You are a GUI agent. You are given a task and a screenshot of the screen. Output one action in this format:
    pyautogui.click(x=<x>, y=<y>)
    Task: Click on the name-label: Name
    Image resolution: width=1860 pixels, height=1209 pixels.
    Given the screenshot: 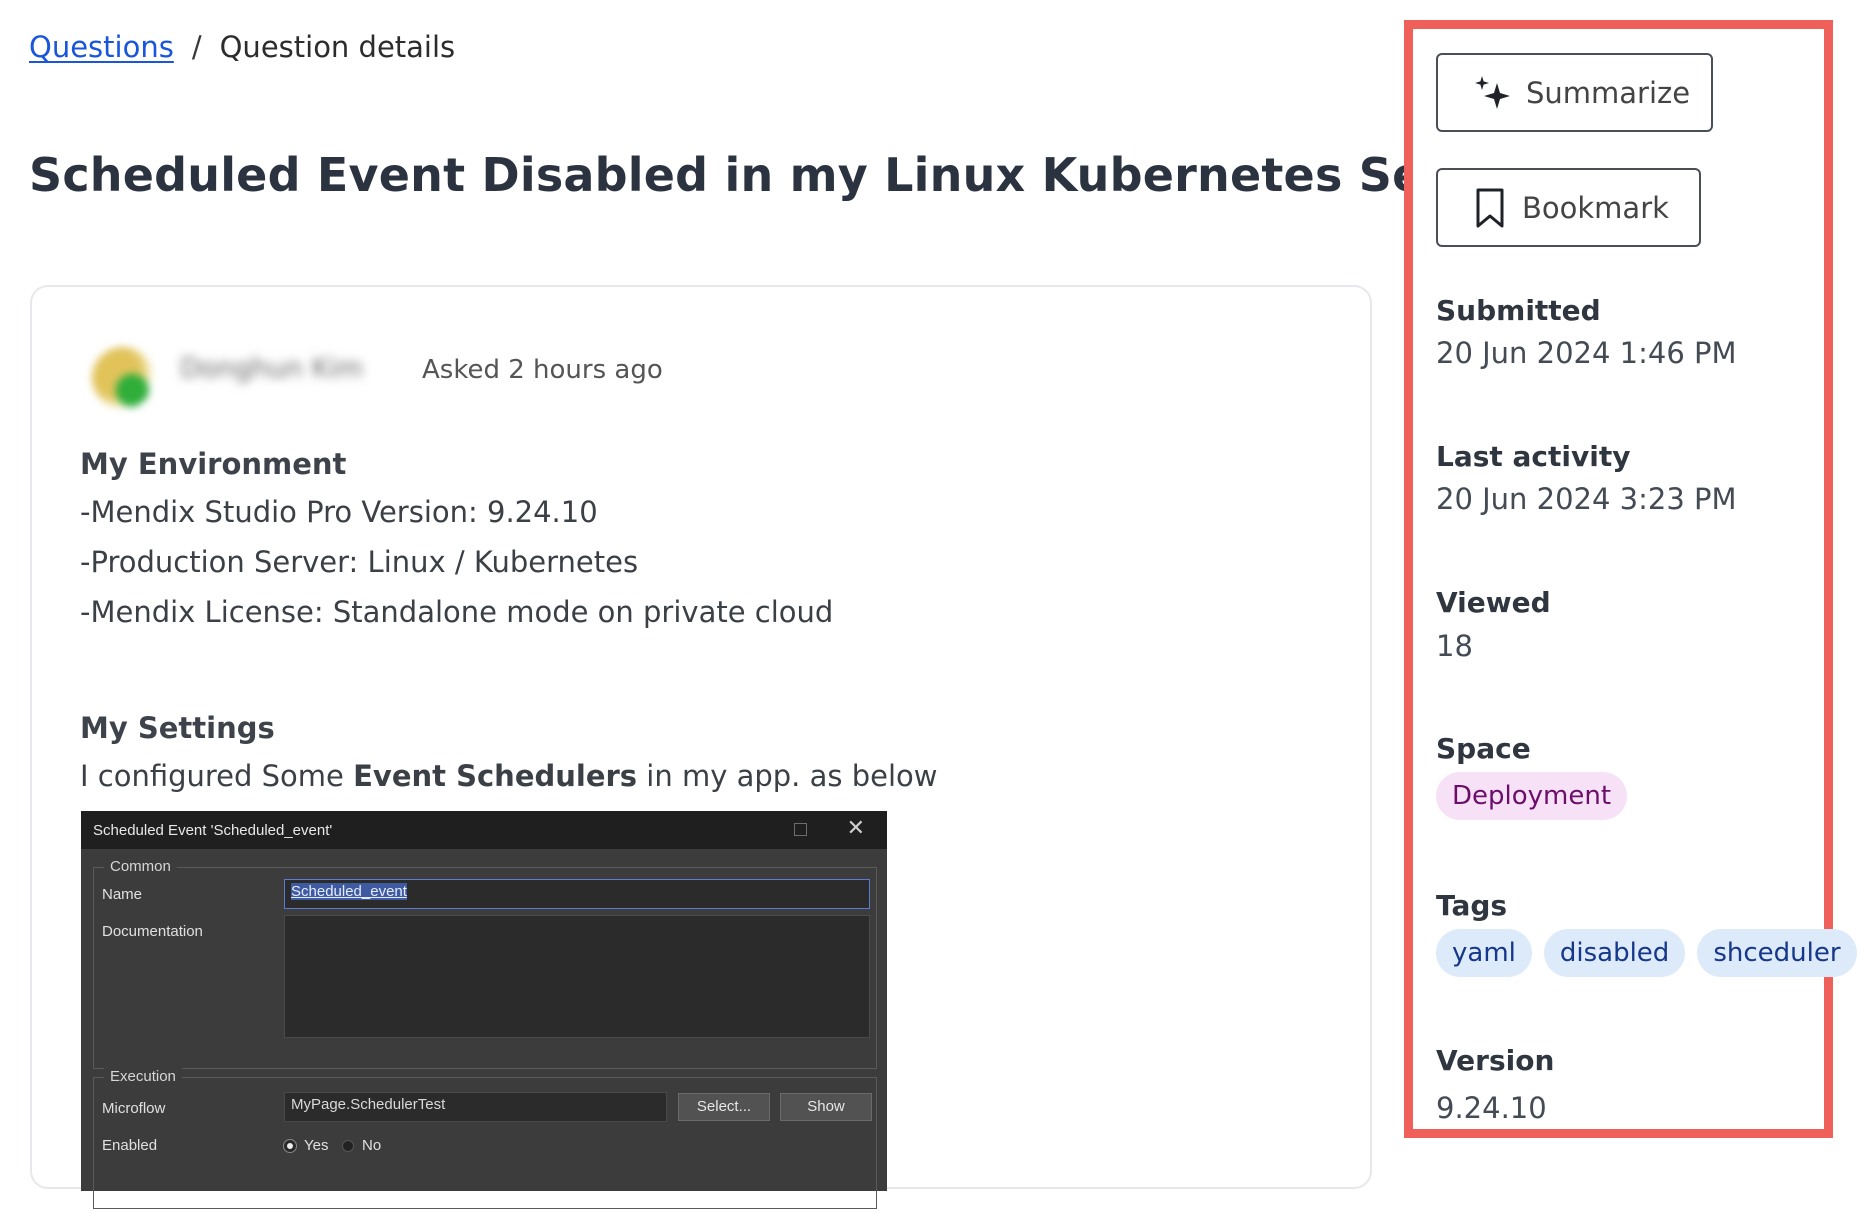 What is the action you would take?
    pyautogui.click(x=122, y=894)
    